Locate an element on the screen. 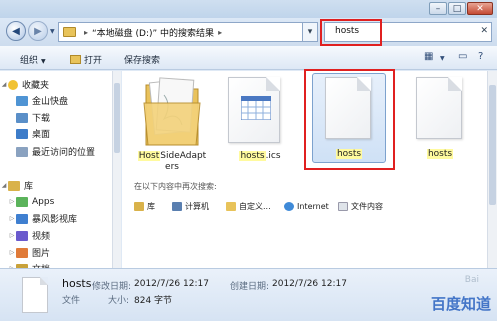  close-button: ✕ is located at coordinates (480, 8).